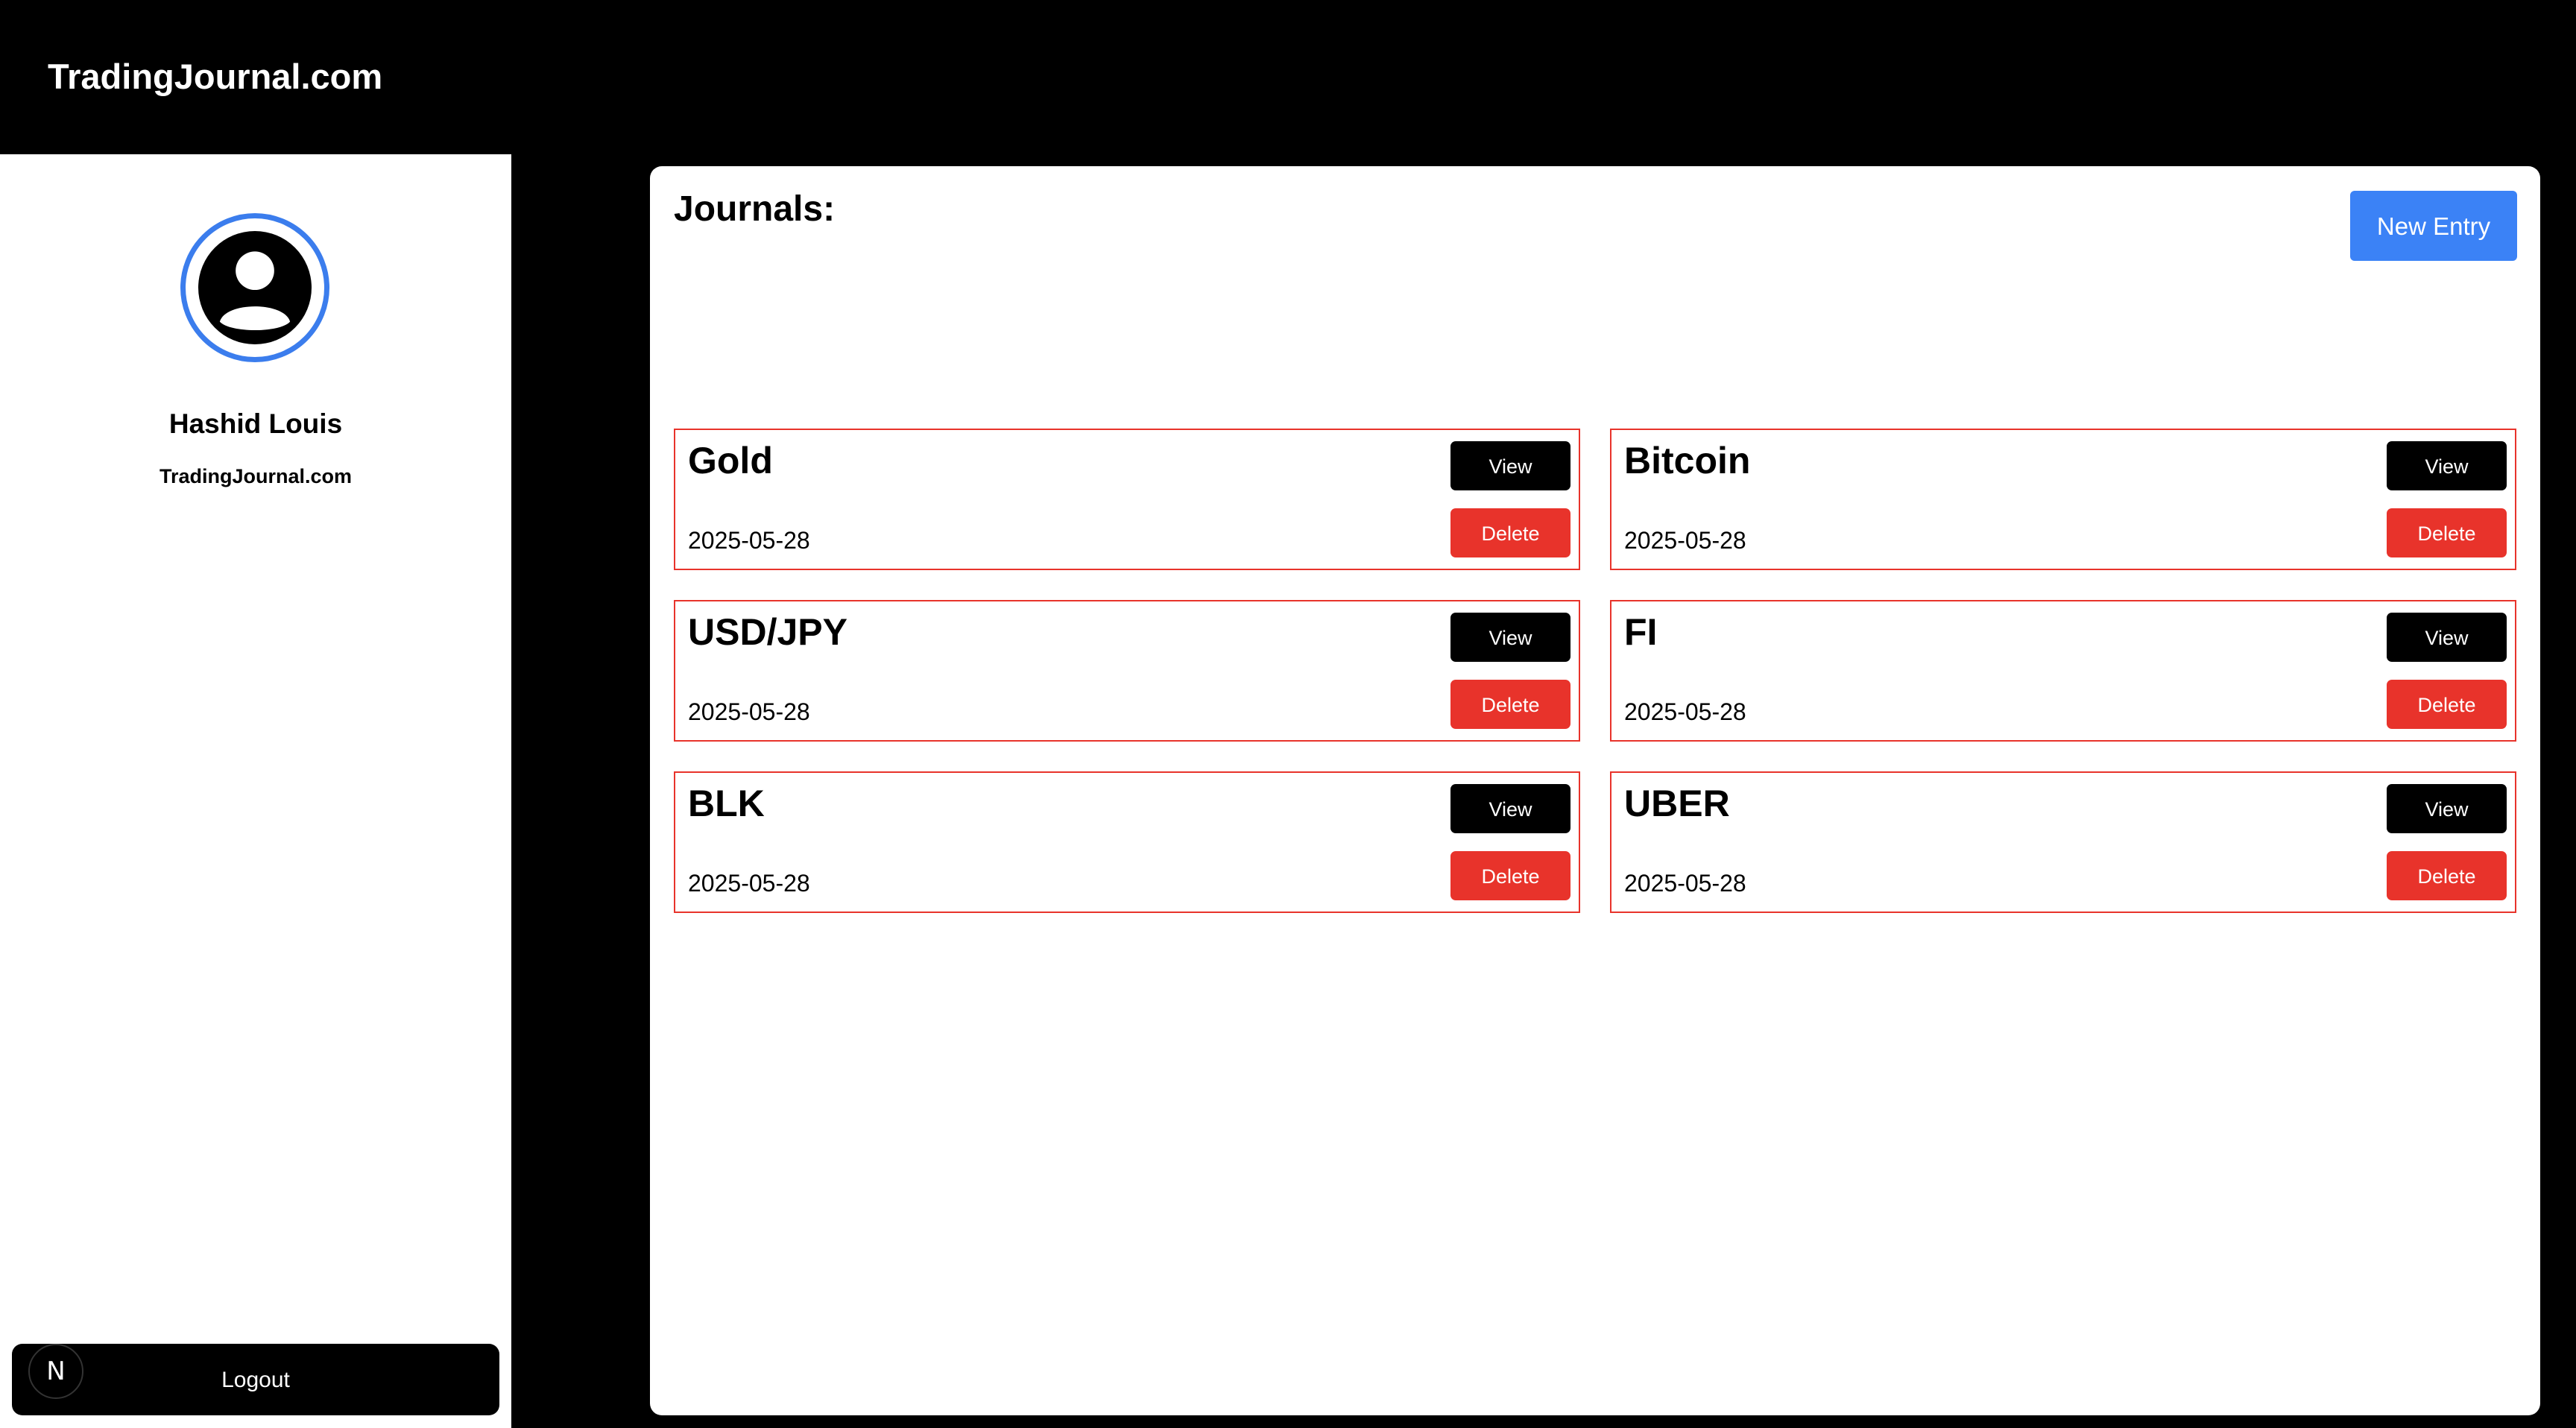  What do you see at coordinates (1677, 803) in the screenshot?
I see `journal-name: UBER` at bounding box center [1677, 803].